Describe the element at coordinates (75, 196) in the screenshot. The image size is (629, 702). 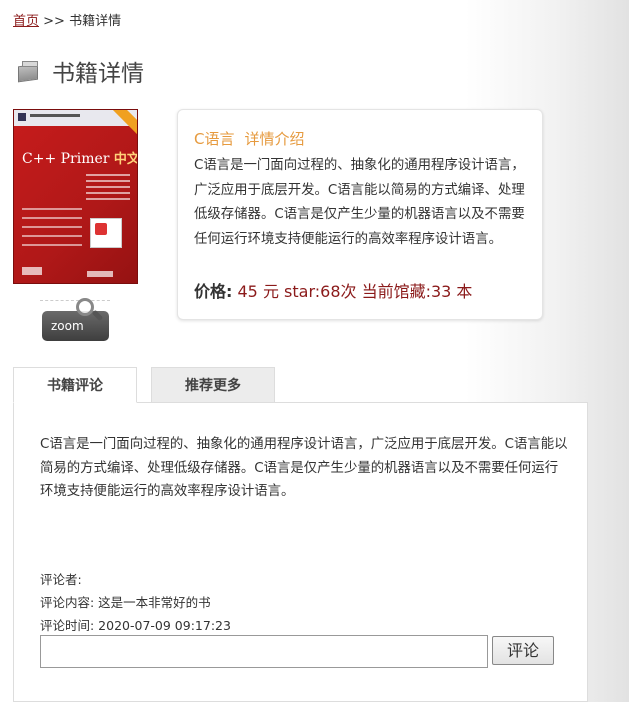
I see `book-cover-image: C++ Primer 中文版` at that location.